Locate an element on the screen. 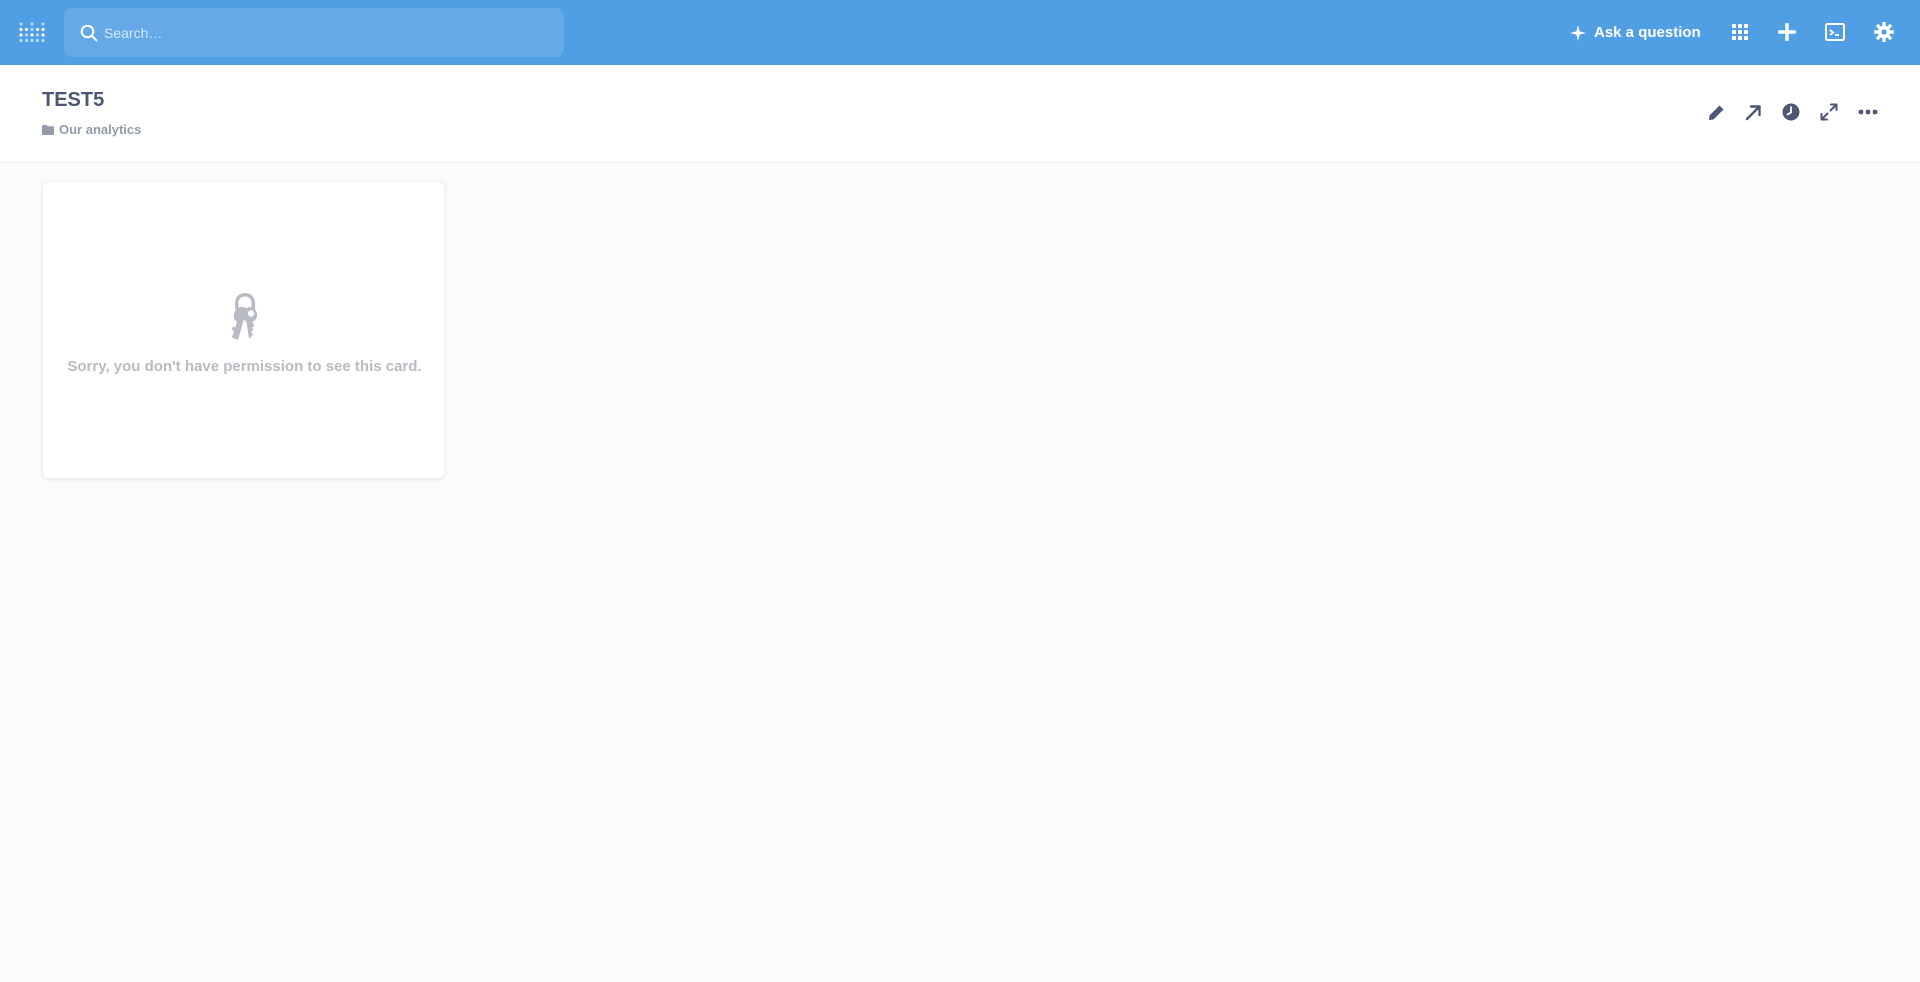 This screenshot has height=982, width=1920. history-clock-icon is located at coordinates (1791, 112).